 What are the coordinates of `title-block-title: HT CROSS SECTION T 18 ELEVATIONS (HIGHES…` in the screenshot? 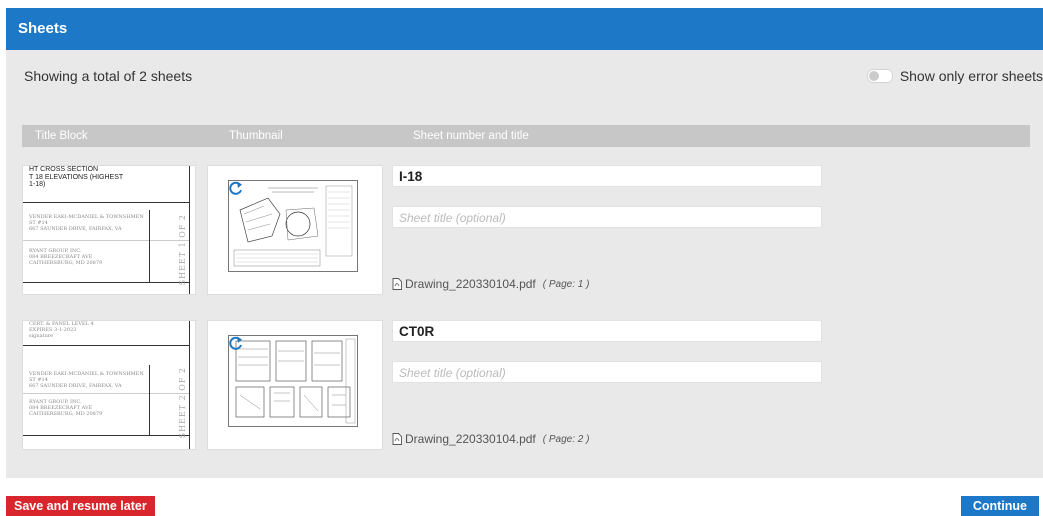 It's located at (76, 177).